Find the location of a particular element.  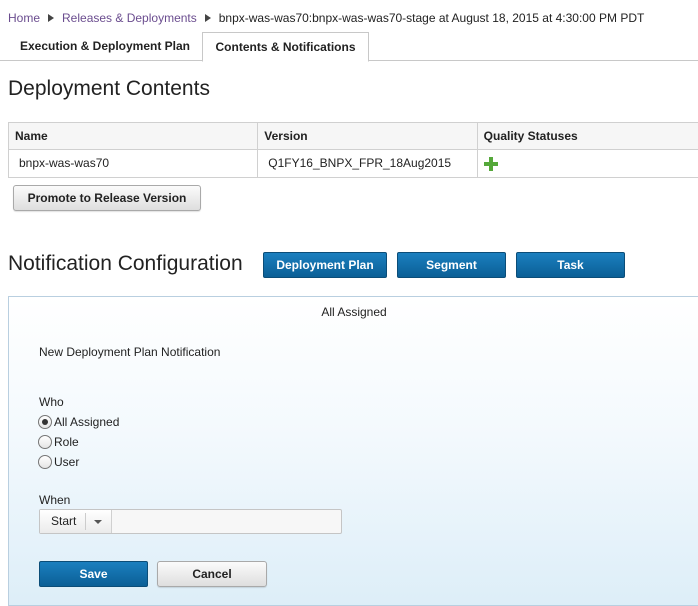

deployment-plan-button: Deployment Plan is located at coordinates (325, 265).